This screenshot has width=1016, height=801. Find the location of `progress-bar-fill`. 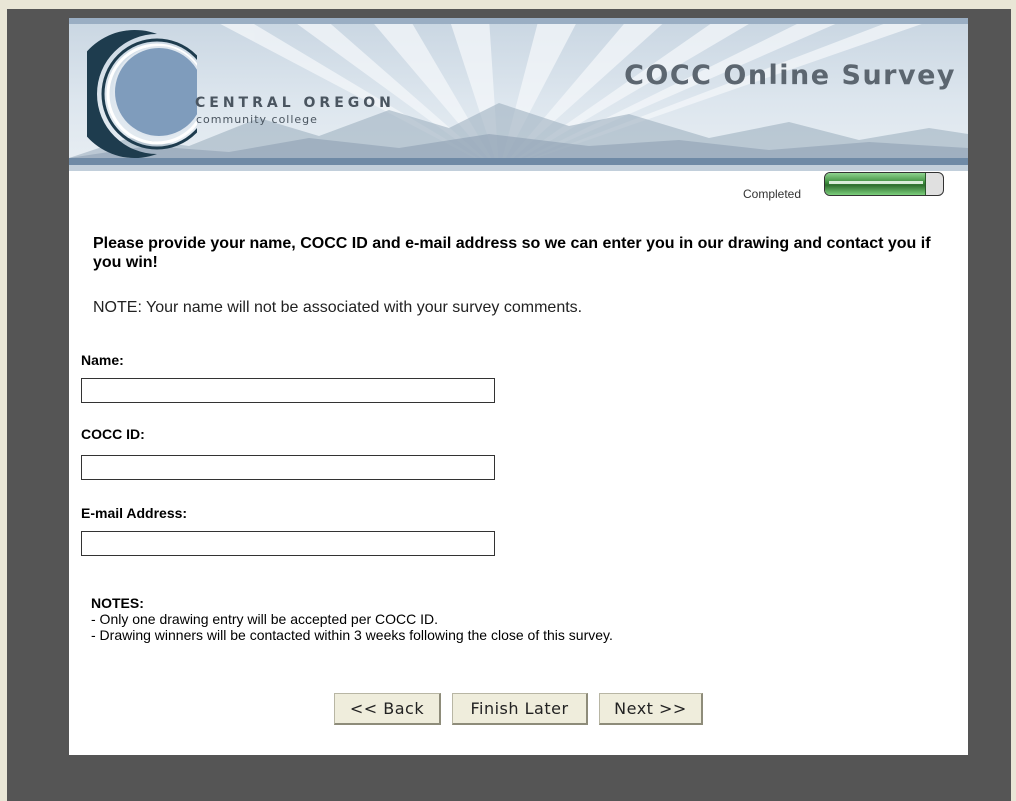

progress-bar-fill is located at coordinates (876, 184).